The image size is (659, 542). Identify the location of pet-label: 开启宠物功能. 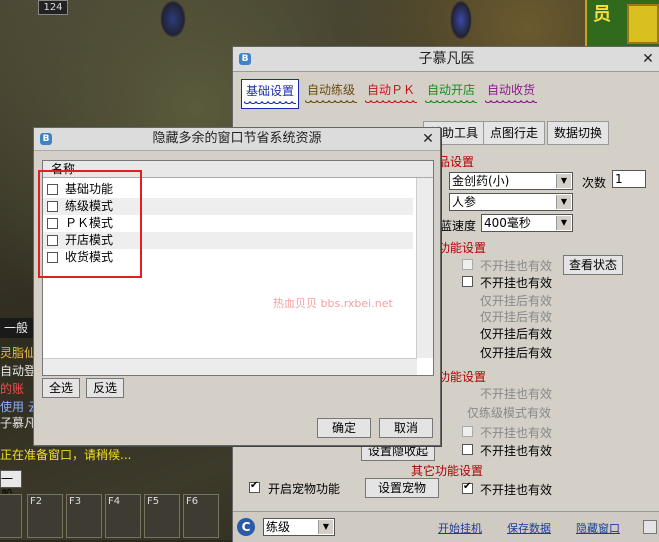
(304, 489).